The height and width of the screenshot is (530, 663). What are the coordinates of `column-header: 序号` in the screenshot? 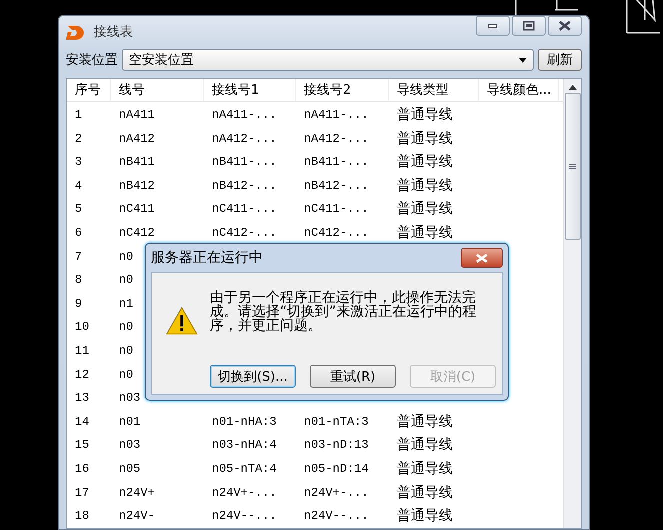 It's located at (89, 90).